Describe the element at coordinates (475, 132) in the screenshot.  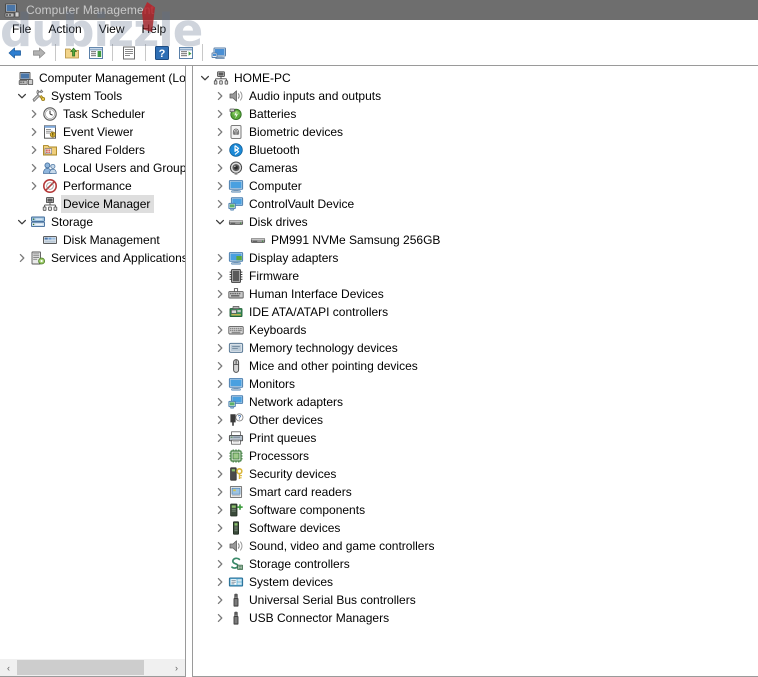
I see `device-tree-item: Biometric devices` at that location.